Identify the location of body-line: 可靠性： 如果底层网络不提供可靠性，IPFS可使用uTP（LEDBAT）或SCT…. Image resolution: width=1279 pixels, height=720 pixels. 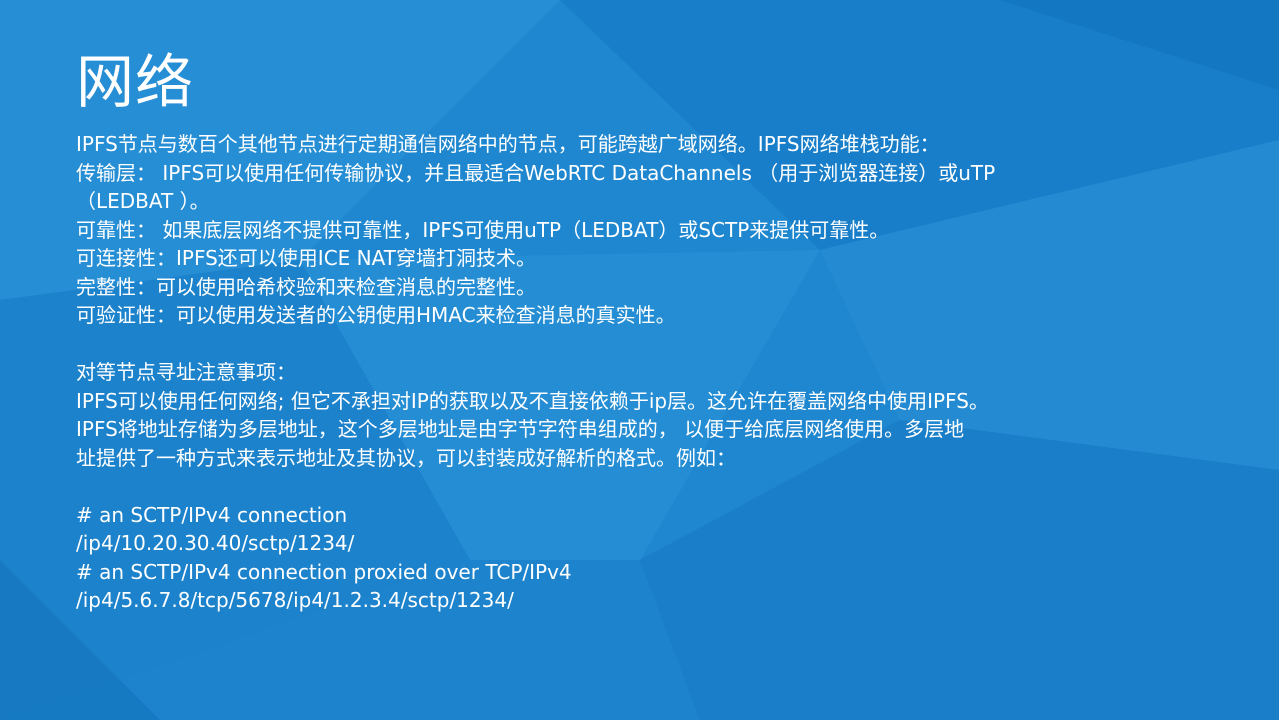
(483, 229).